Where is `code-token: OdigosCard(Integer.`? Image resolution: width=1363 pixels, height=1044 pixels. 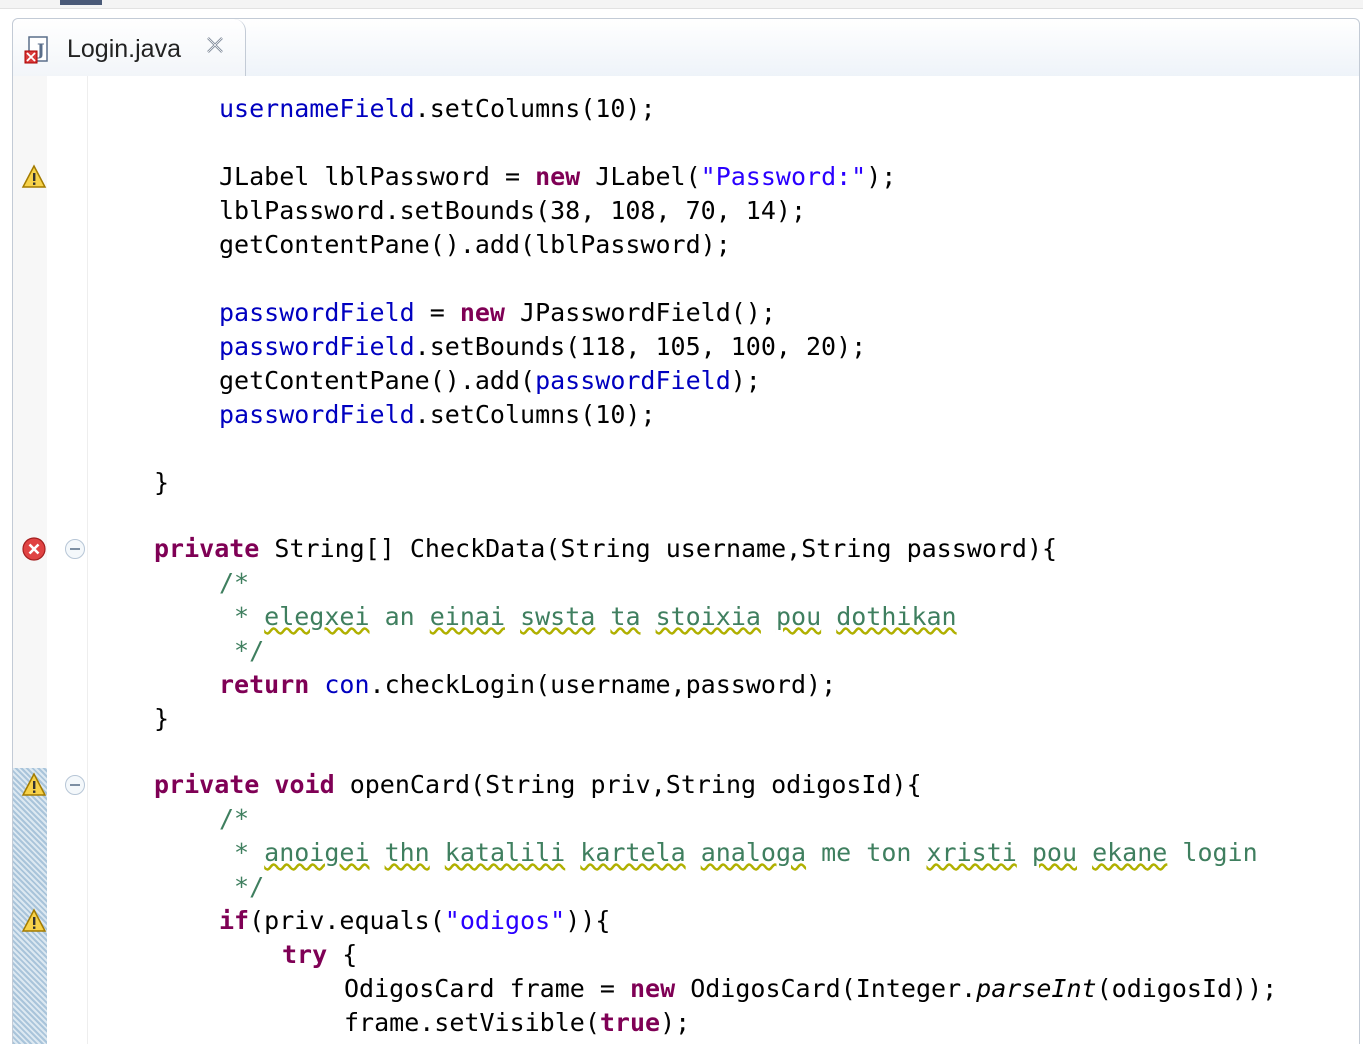 code-token: OdigosCard(Integer. is located at coordinates (826, 988).